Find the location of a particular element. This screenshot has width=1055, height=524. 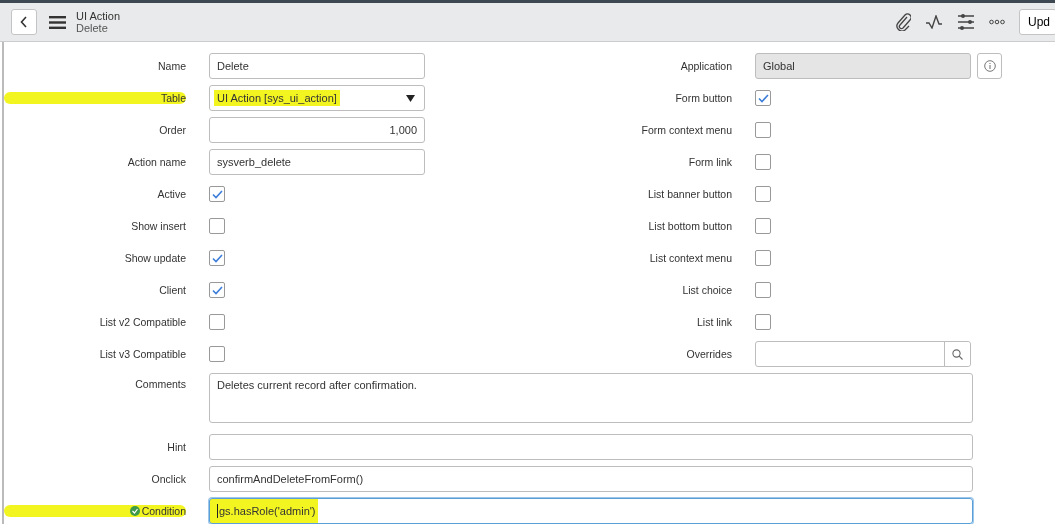

field-label: Table is located at coordinates (95, 98).